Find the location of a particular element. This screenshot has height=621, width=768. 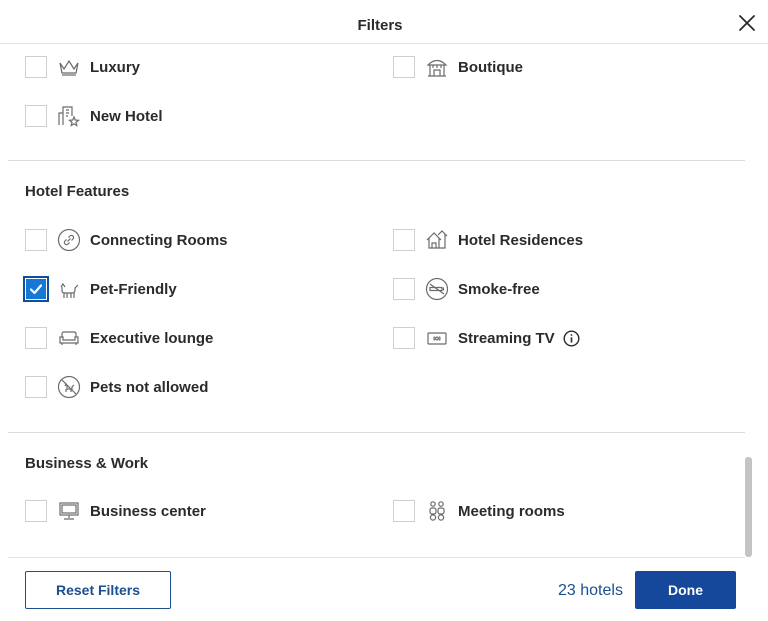

scrollbar-thumb is located at coordinates (748, 507).